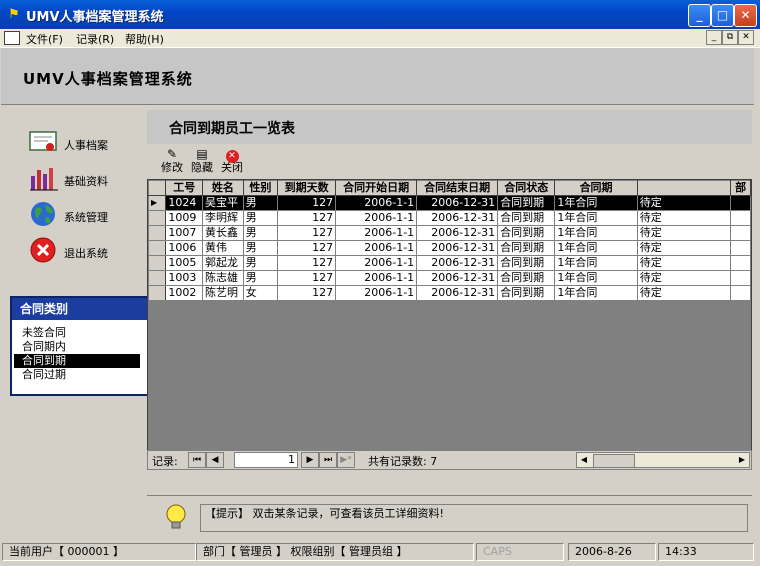 The height and width of the screenshot is (566, 760). Describe the element at coordinates (157, 203) in the screenshot. I see `current-row-indicator-icon: ▶` at that location.